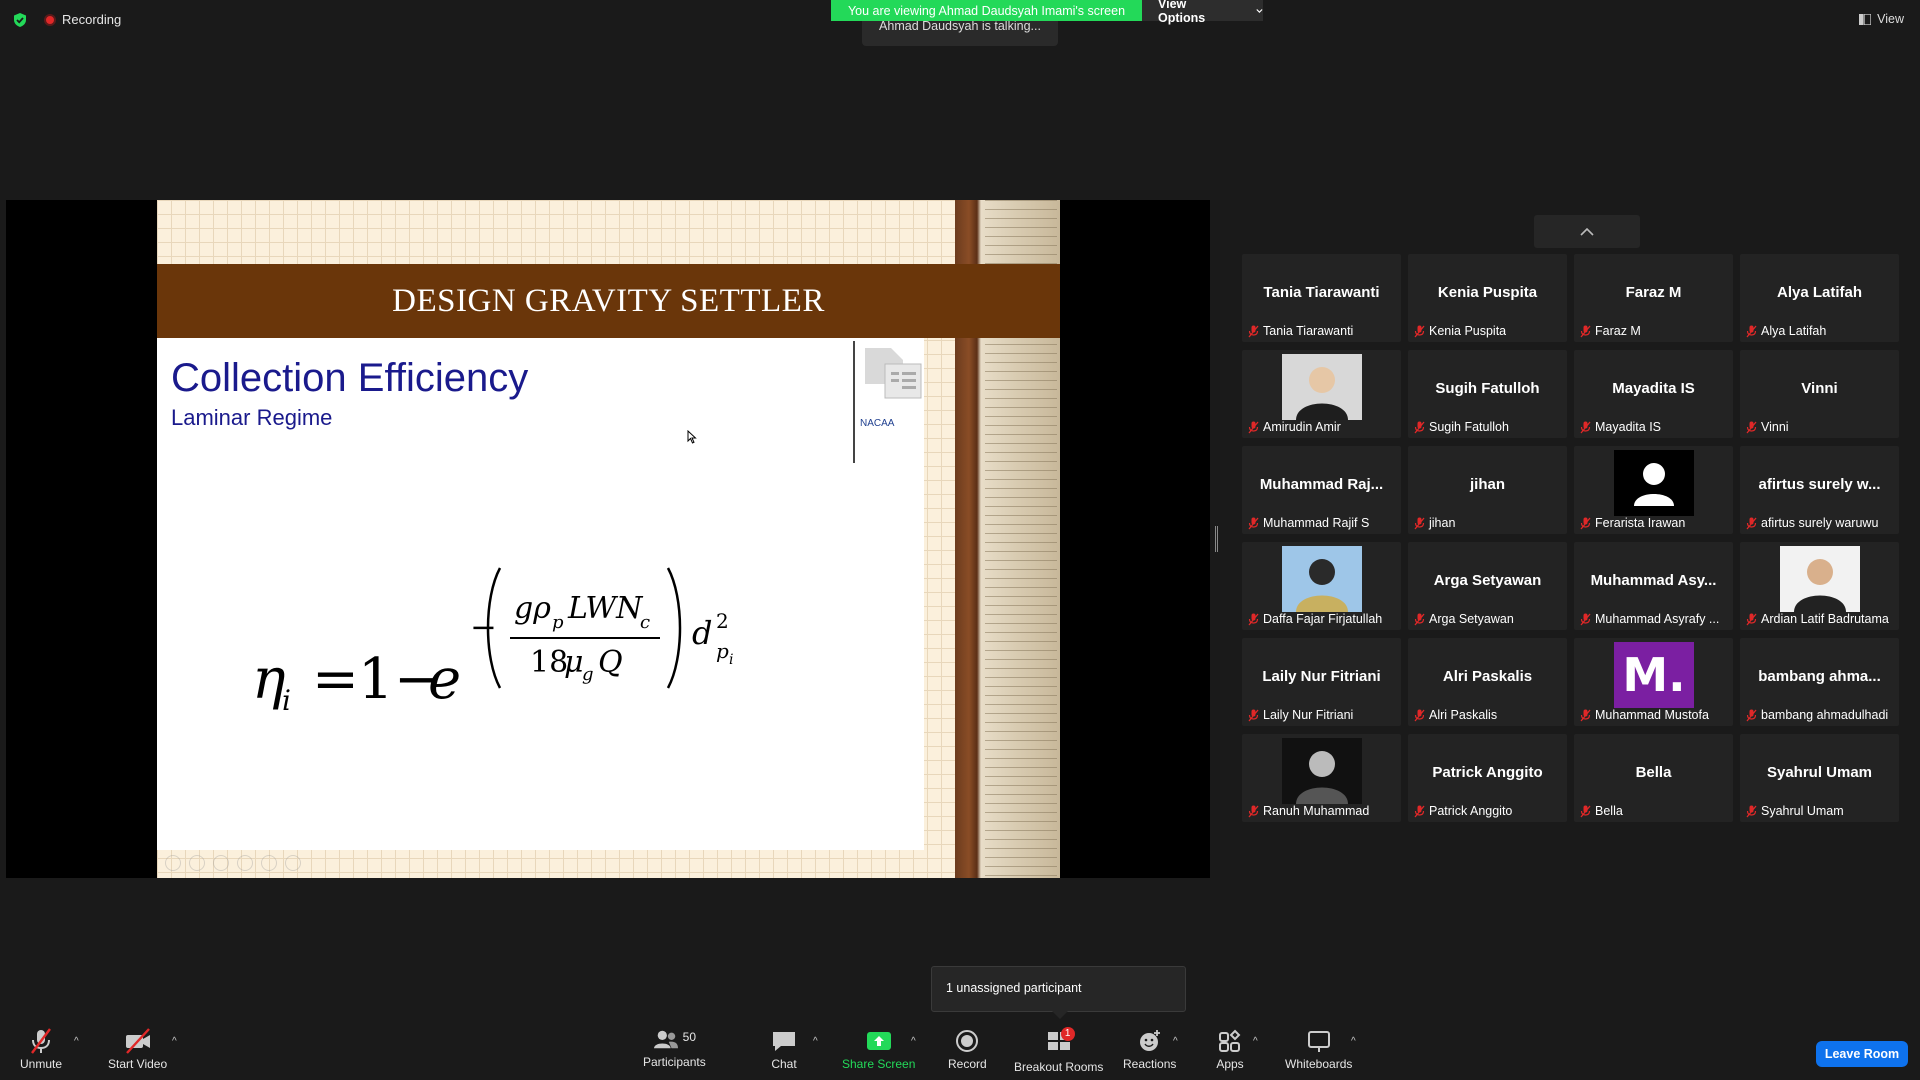  Describe the element at coordinates (1308, 331) in the screenshot. I see `participant-name: Tania Tiarawanti` at that location.